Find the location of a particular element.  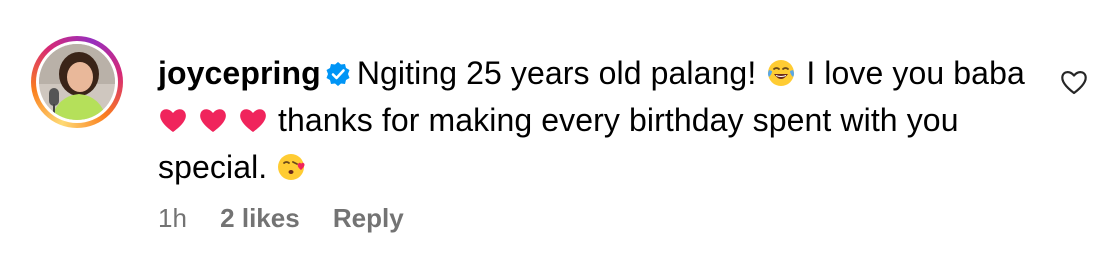

avatar-story-ring is located at coordinates (77, 82).